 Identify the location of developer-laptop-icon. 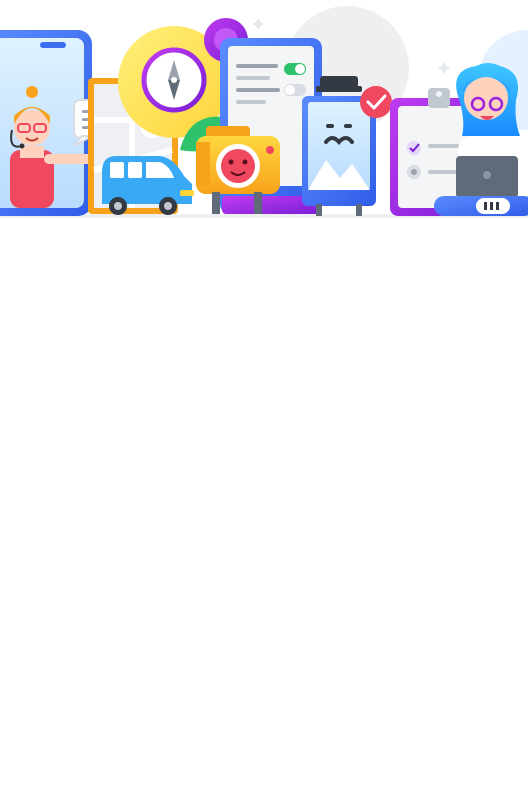
(490, 131).